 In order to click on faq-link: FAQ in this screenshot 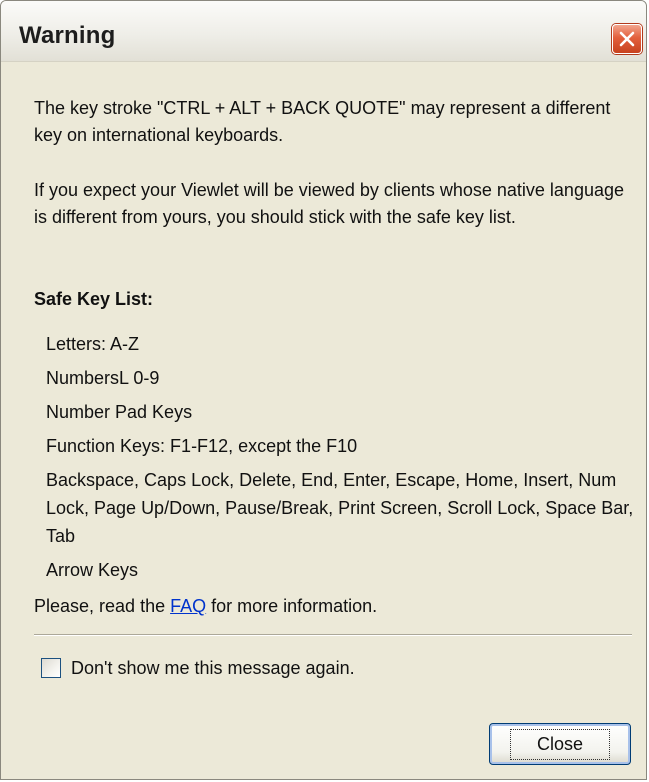, I will do `click(188, 606)`.